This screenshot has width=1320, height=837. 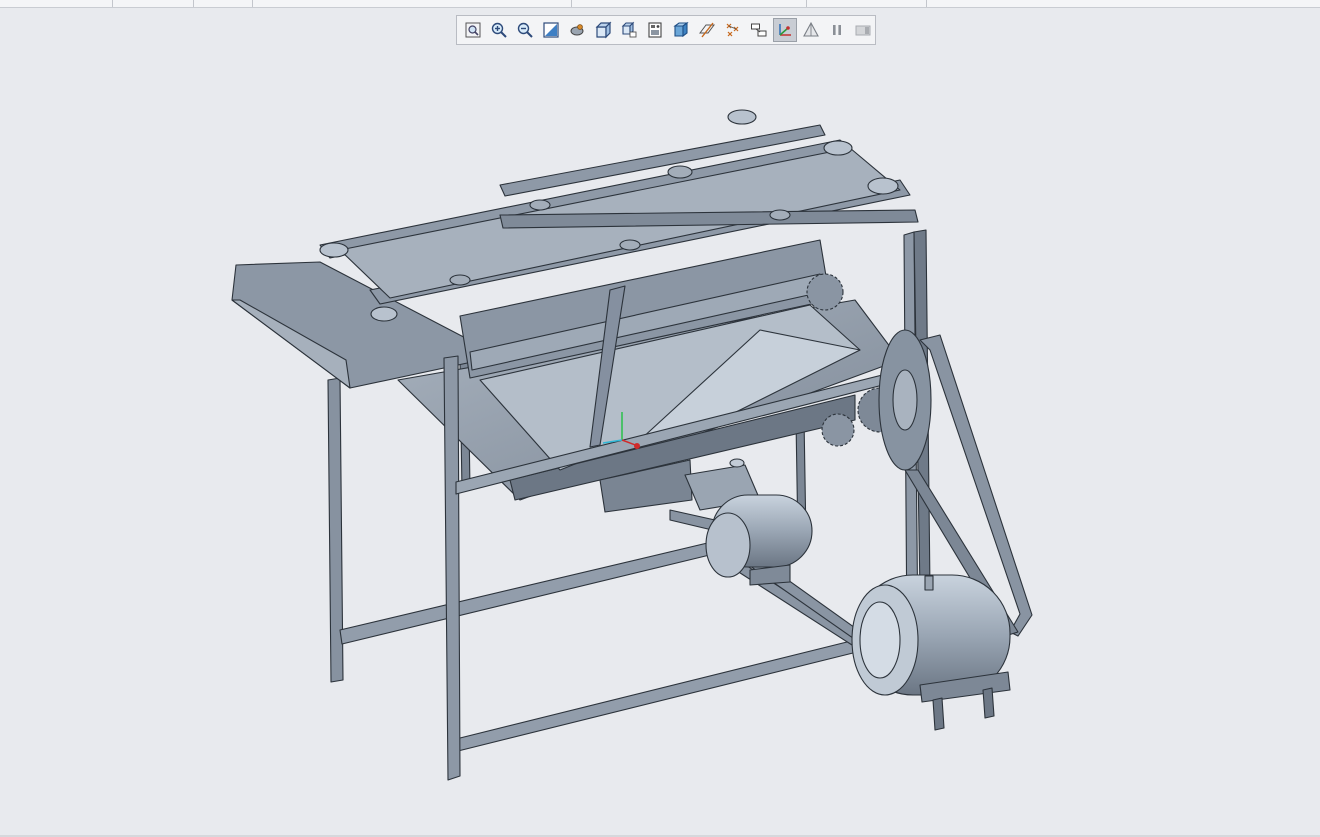 I want to click on frame-rail-lower-front, so click(x=654, y=696).